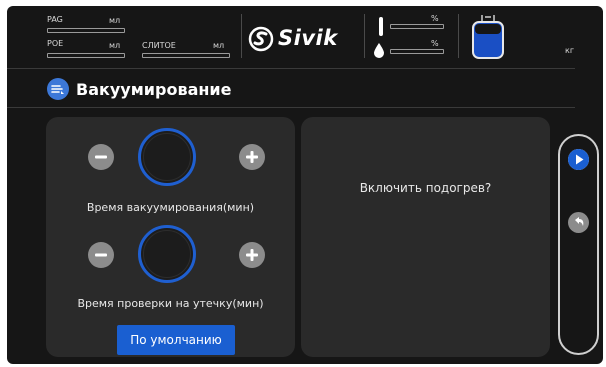 The height and width of the screenshot is (367, 606). What do you see at coordinates (291, 107) in the screenshot?
I see `title-underline` at bounding box center [291, 107].